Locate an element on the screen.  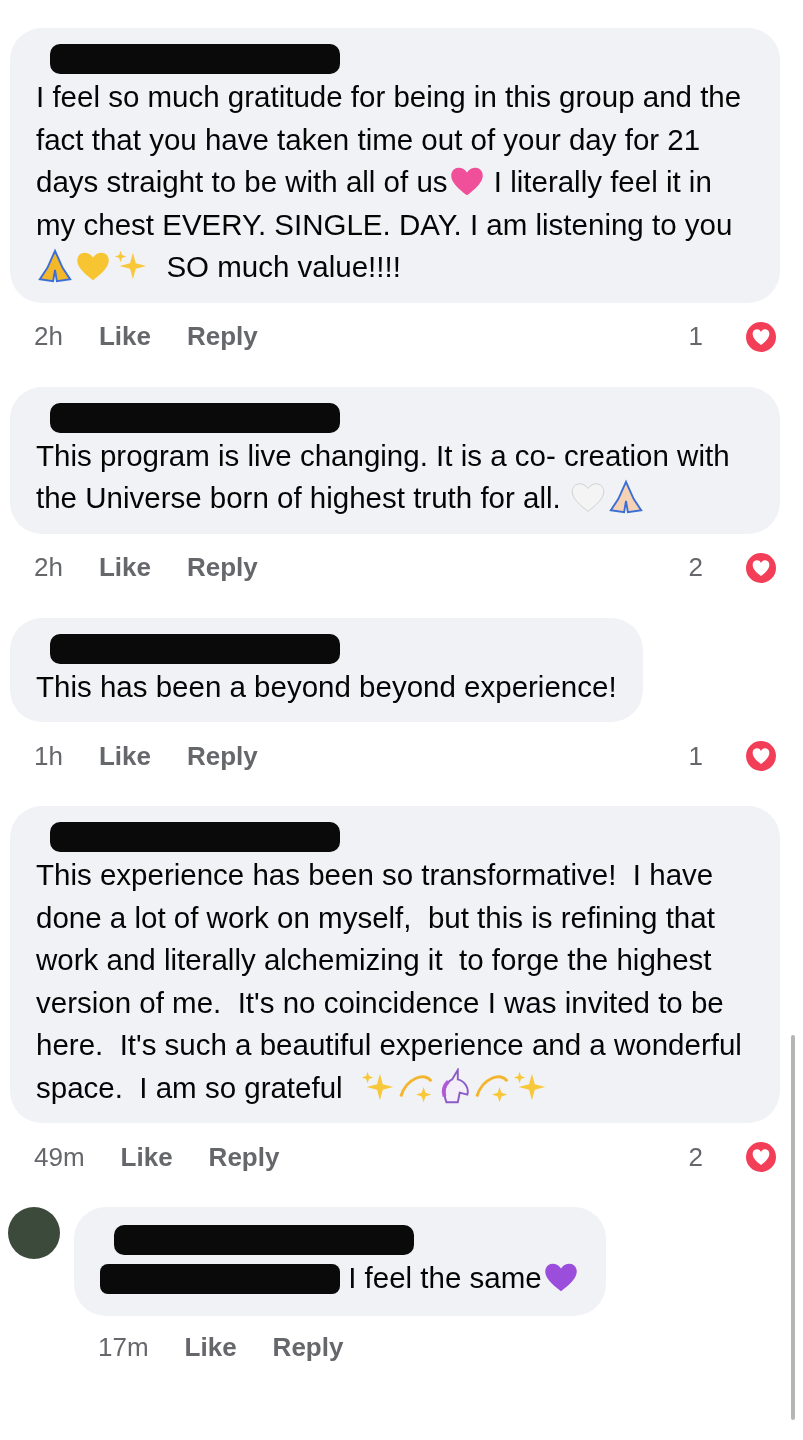
comment-text: This program is live changing. It is a co- creation with the Universe born of highest truth for all. is located at coordinates (383, 477).